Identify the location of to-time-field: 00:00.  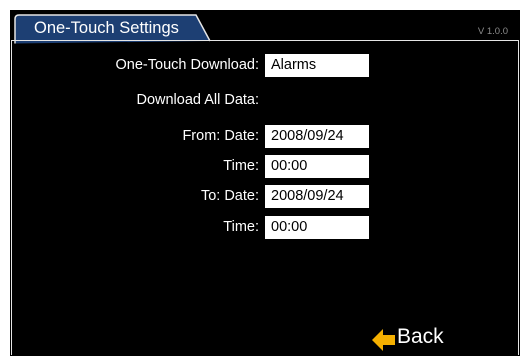
(317, 227).